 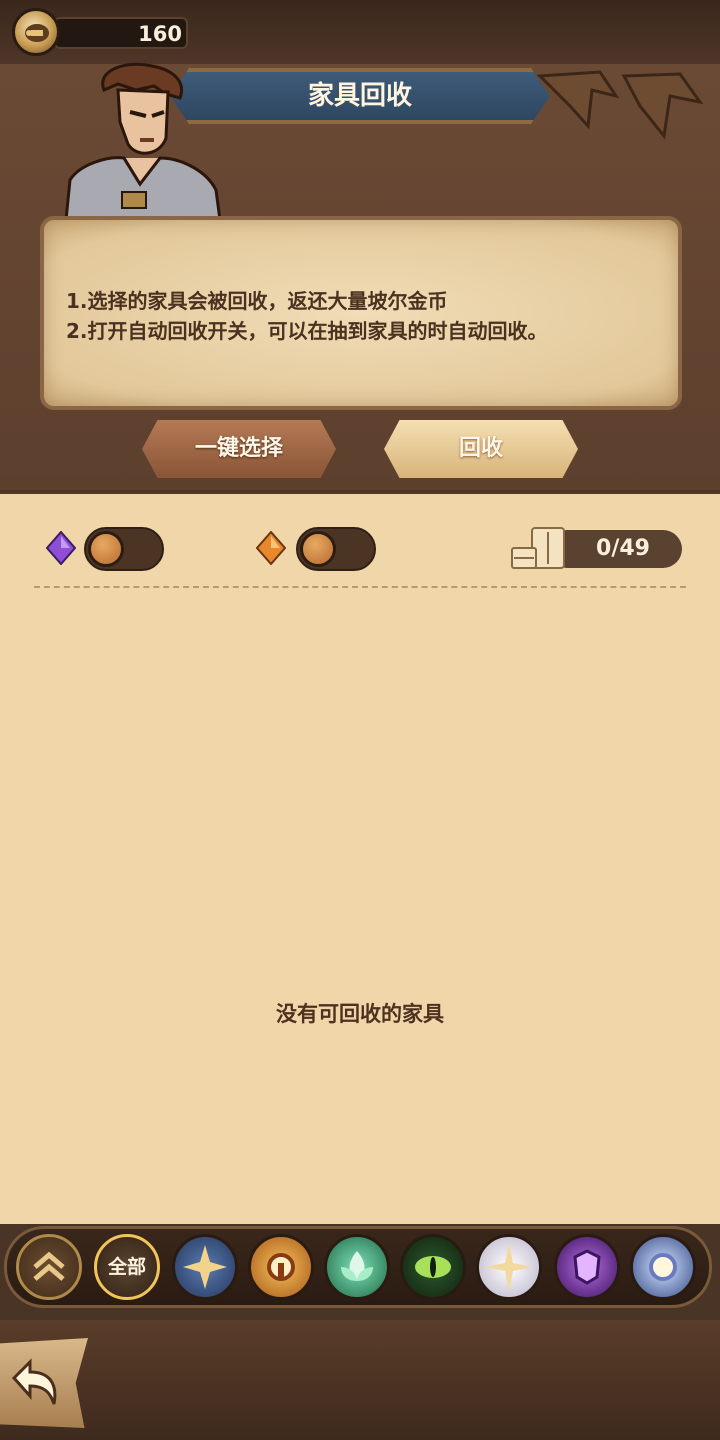 What do you see at coordinates (433, 1267) in the screenshot?
I see `eye-faction-icon` at bounding box center [433, 1267].